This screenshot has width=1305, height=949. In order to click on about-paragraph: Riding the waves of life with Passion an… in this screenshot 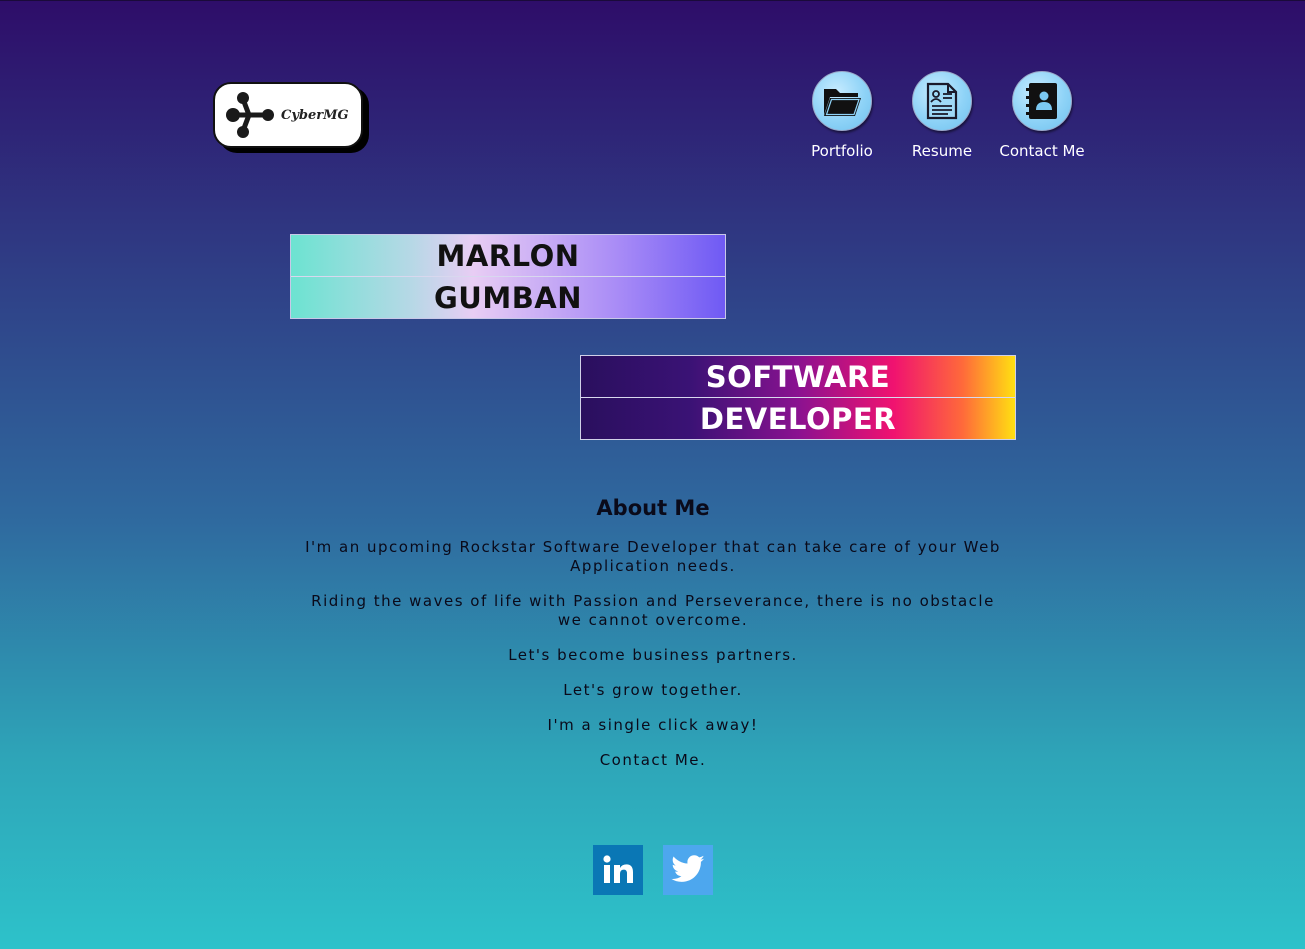, I will do `click(653, 610)`.